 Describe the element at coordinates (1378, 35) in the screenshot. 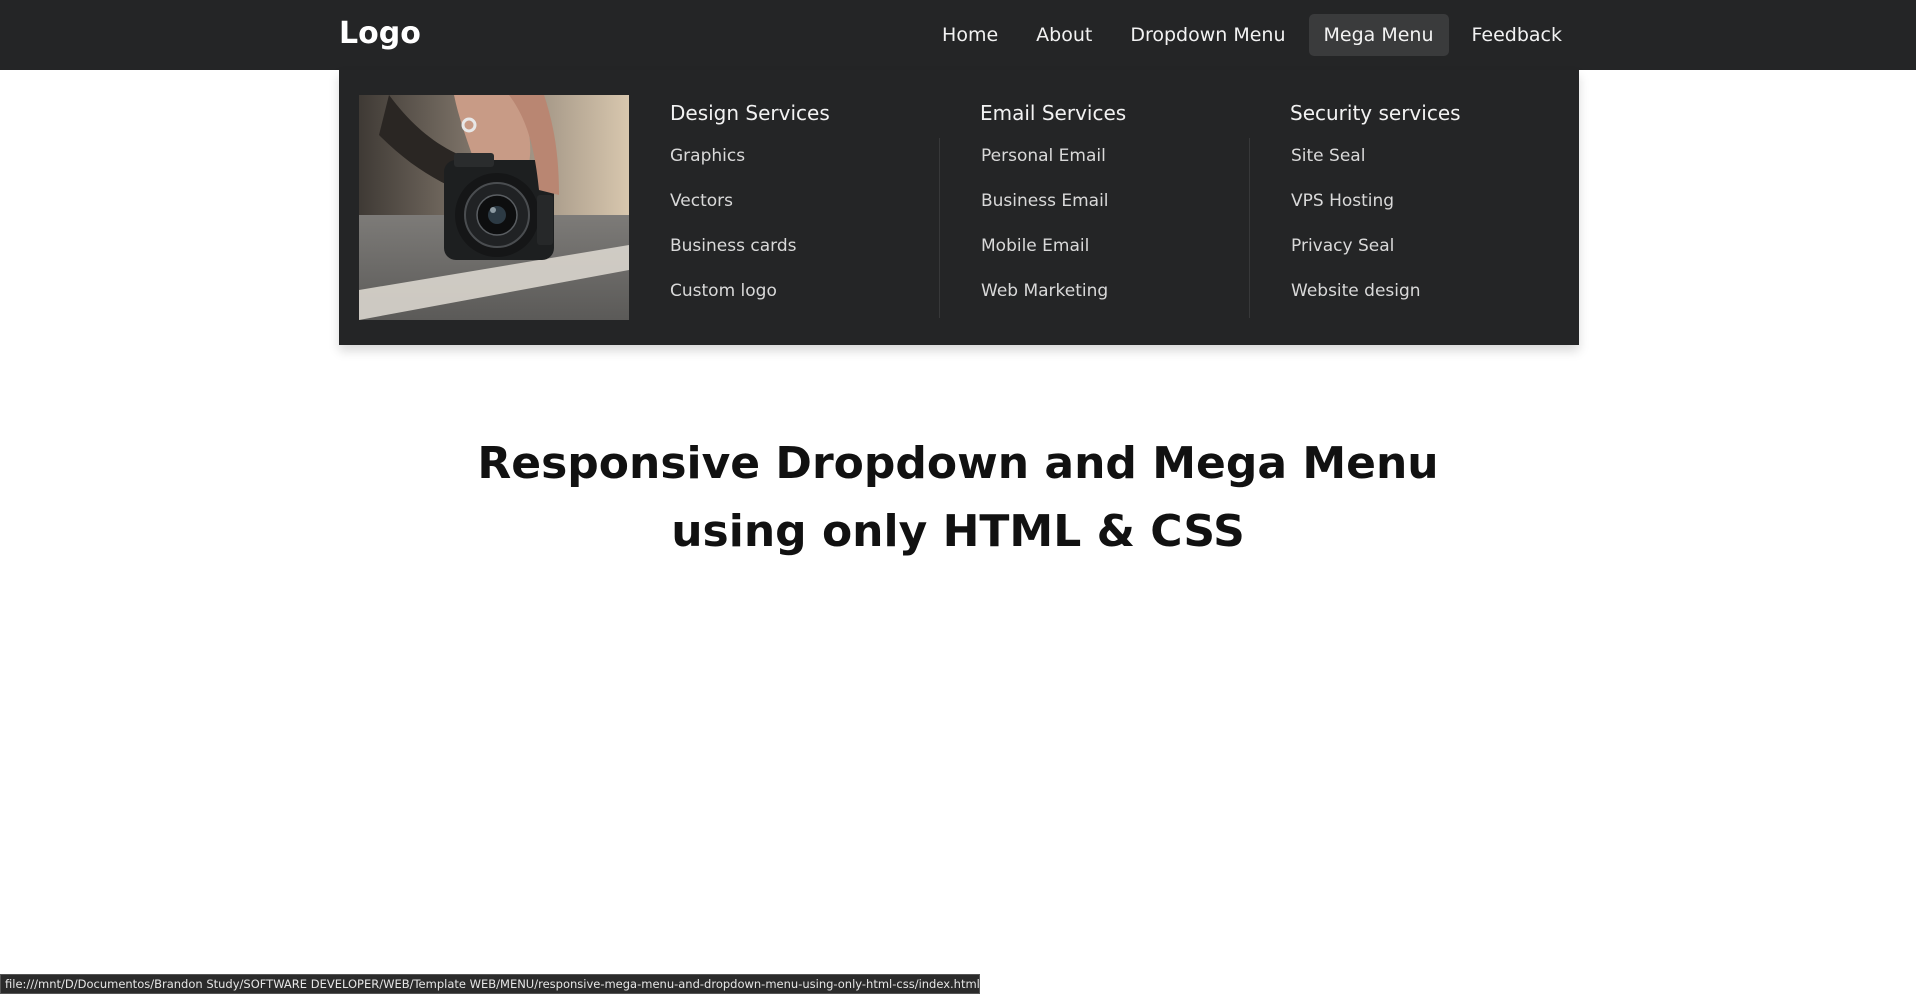

I see `nav-link-mega-menu: Mega Menu` at that location.